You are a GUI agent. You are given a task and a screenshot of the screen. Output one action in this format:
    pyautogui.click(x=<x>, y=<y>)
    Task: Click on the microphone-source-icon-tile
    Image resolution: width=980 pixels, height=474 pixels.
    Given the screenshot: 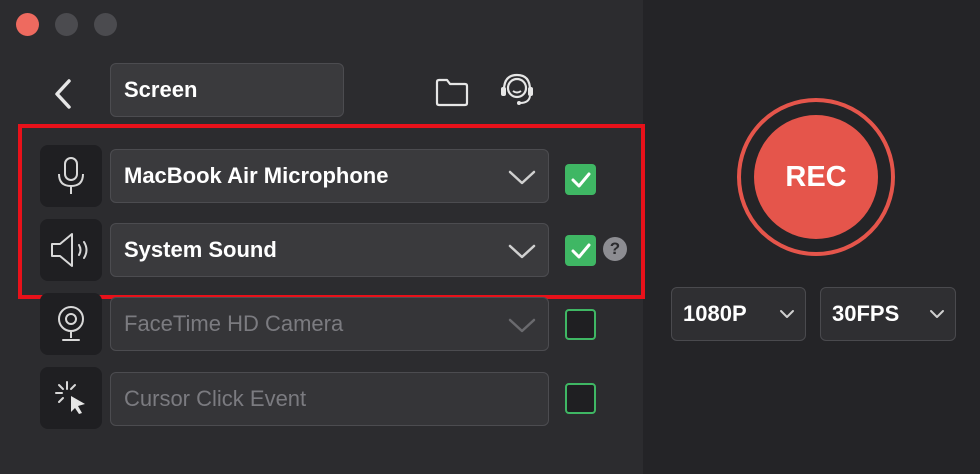 What is the action you would take?
    pyautogui.click(x=71, y=176)
    